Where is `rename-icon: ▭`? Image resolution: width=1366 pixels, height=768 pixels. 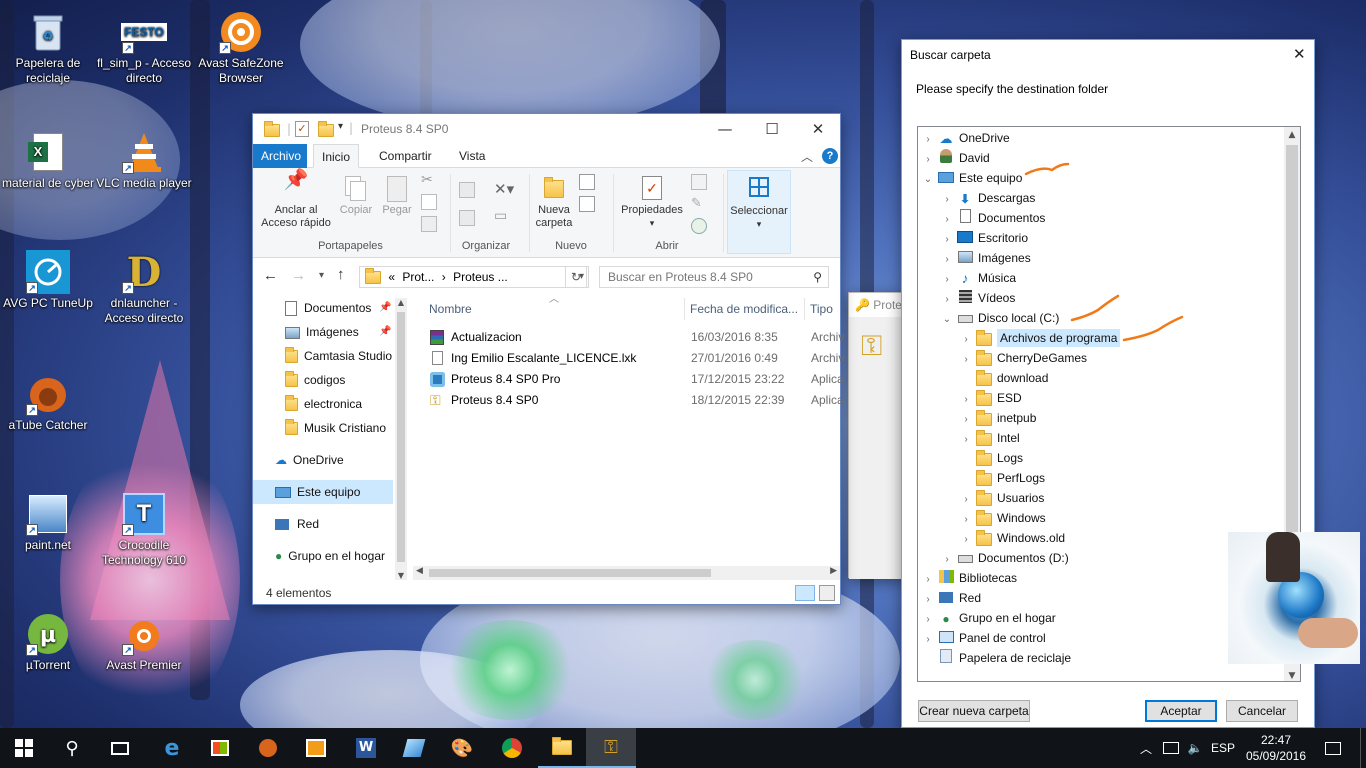
rename-icon: ▭ is located at coordinates (502, 216).